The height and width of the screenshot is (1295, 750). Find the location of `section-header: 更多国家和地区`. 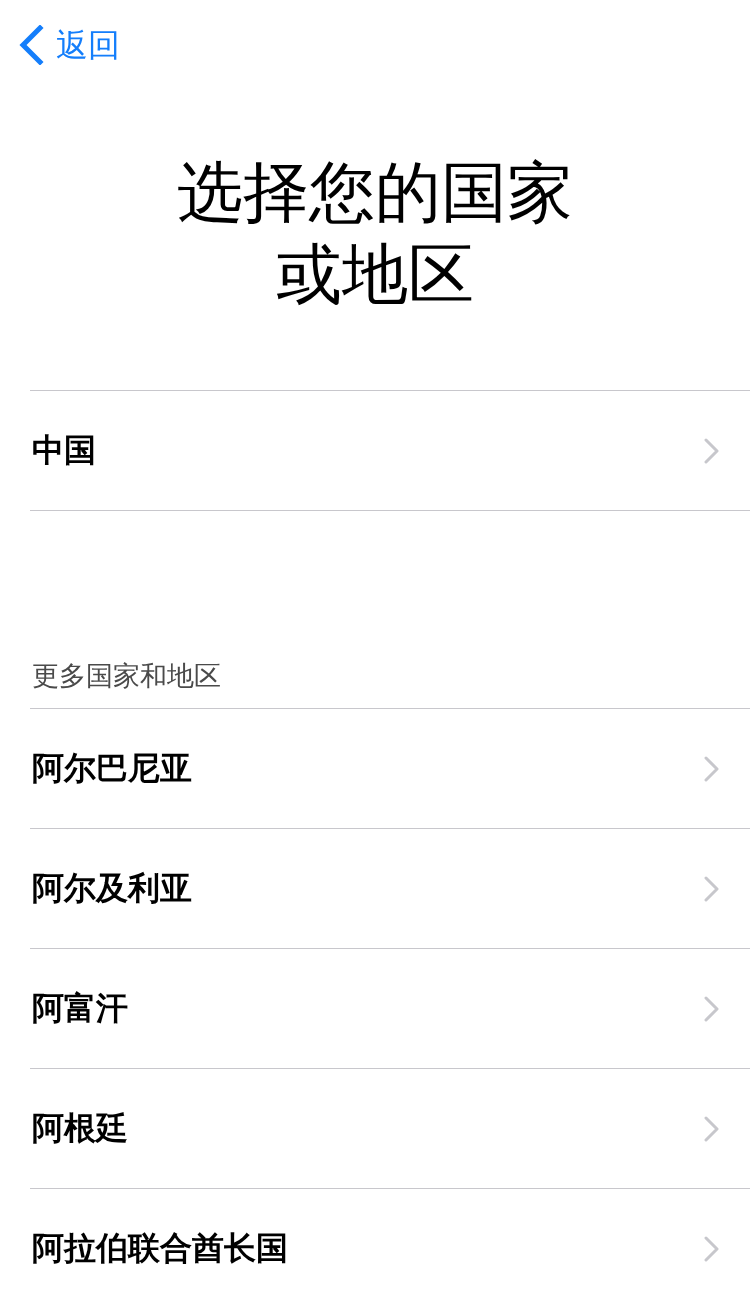

section-header: 更多国家和地区 is located at coordinates (126, 676).